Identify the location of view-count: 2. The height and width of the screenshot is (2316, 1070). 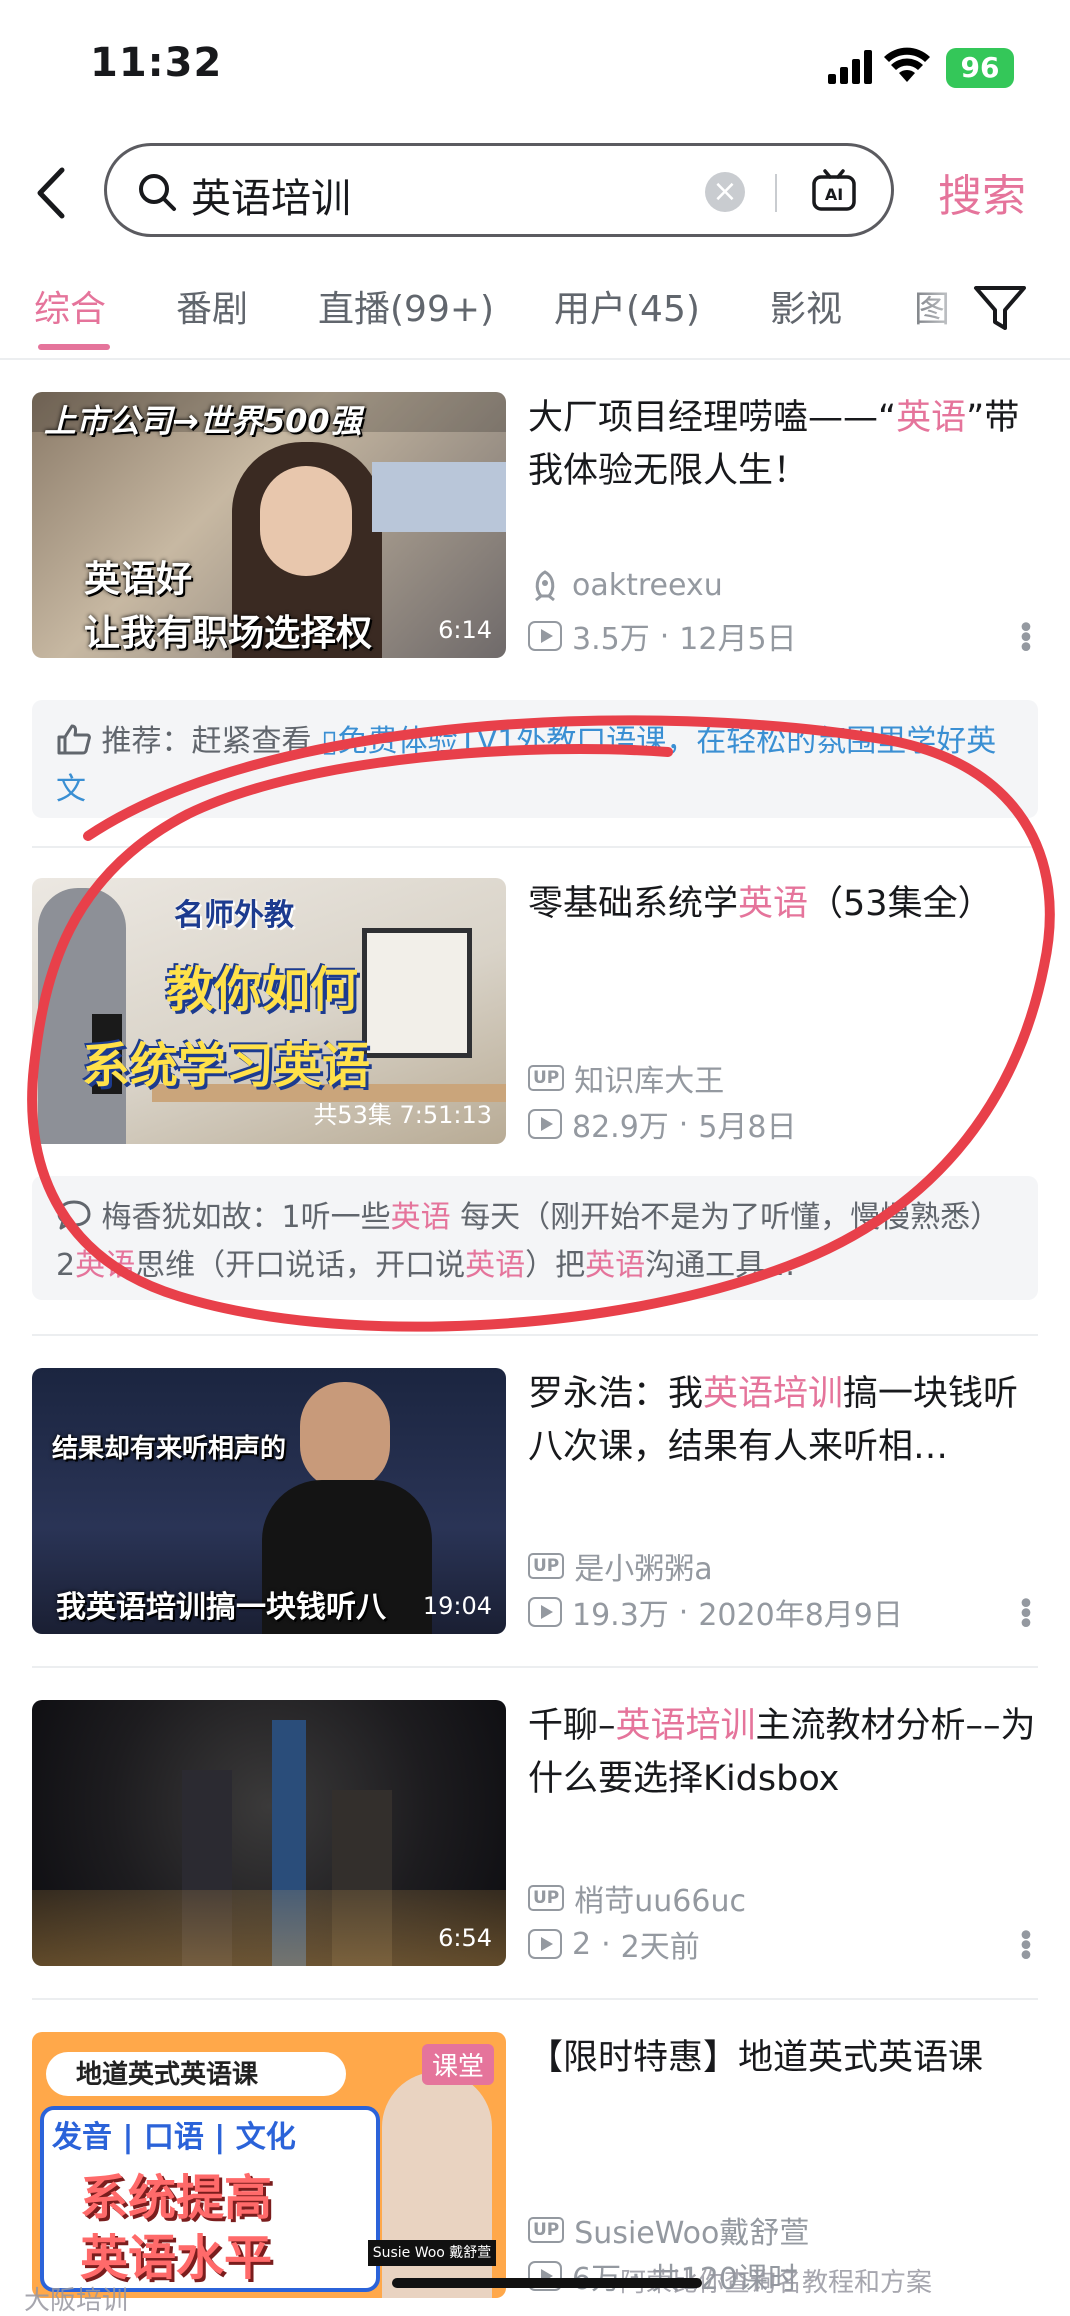
(582, 1944).